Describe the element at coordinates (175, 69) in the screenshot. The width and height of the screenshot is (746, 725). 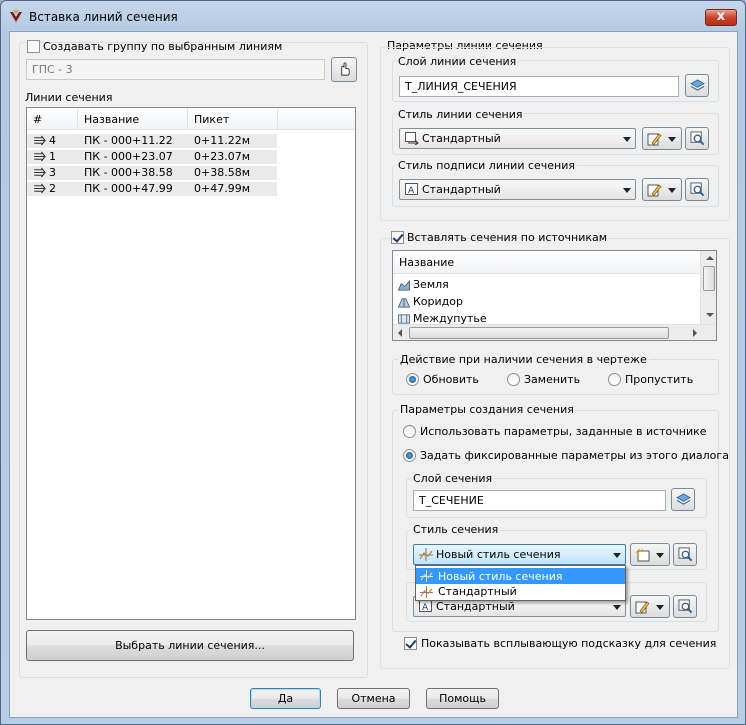
I see `group-name-field: ГПС - 3` at that location.